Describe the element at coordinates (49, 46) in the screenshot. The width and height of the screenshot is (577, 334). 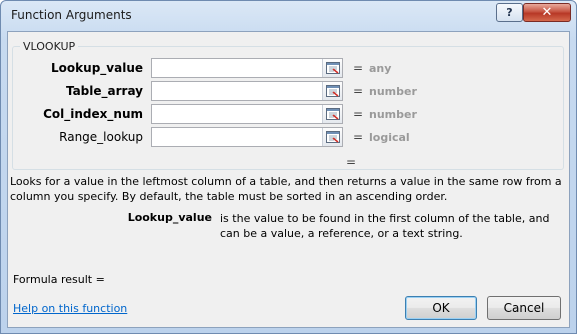
I see `function-name: VLOOKUP` at that location.